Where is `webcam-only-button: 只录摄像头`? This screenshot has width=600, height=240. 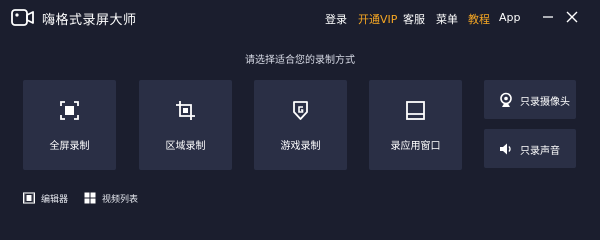 webcam-only-button: 只录摄像头 is located at coordinates (530, 99).